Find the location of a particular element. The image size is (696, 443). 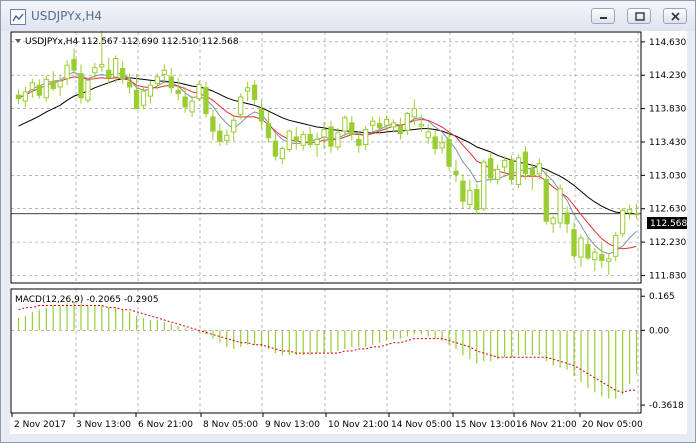

time-tick-label: 16 Nov 21:00 is located at coordinates (546, 425).